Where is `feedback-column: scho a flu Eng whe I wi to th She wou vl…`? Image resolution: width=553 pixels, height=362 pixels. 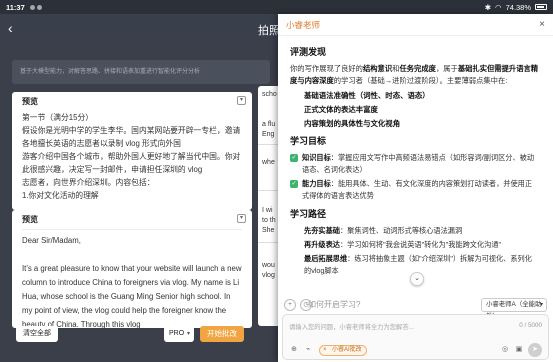
feedback-column: scho a flu Eng whe I wi to th She wou vl… is located at coordinates (269, 206).